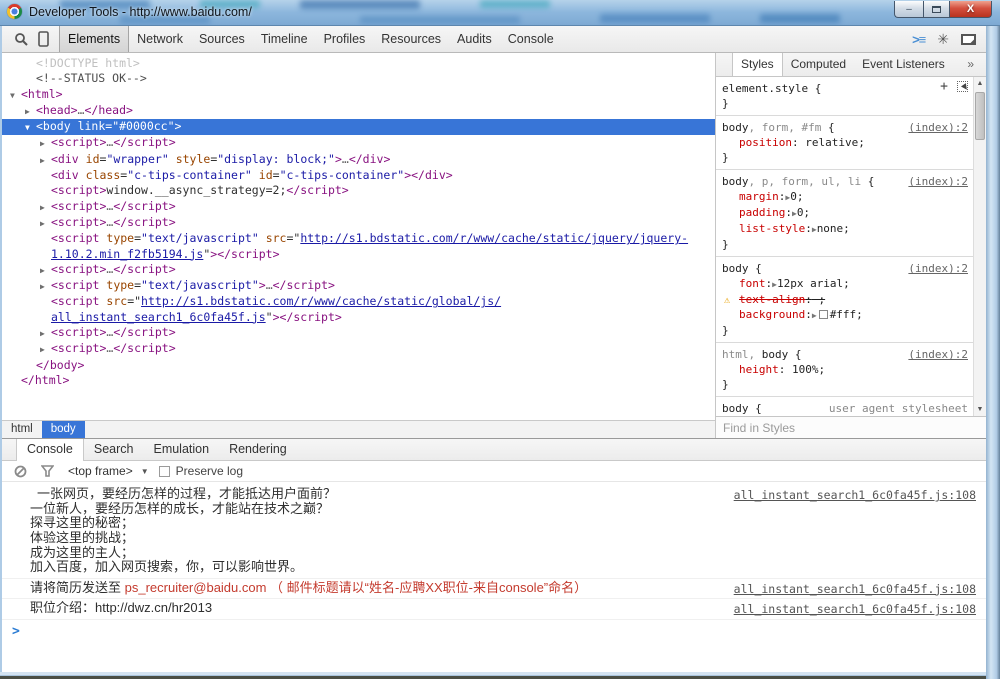 This screenshot has width=1000, height=679. What do you see at coordinates (158, 317) in the screenshot?
I see `resource-link: all_instant_search1_6c0fa45f.js` at bounding box center [158, 317].